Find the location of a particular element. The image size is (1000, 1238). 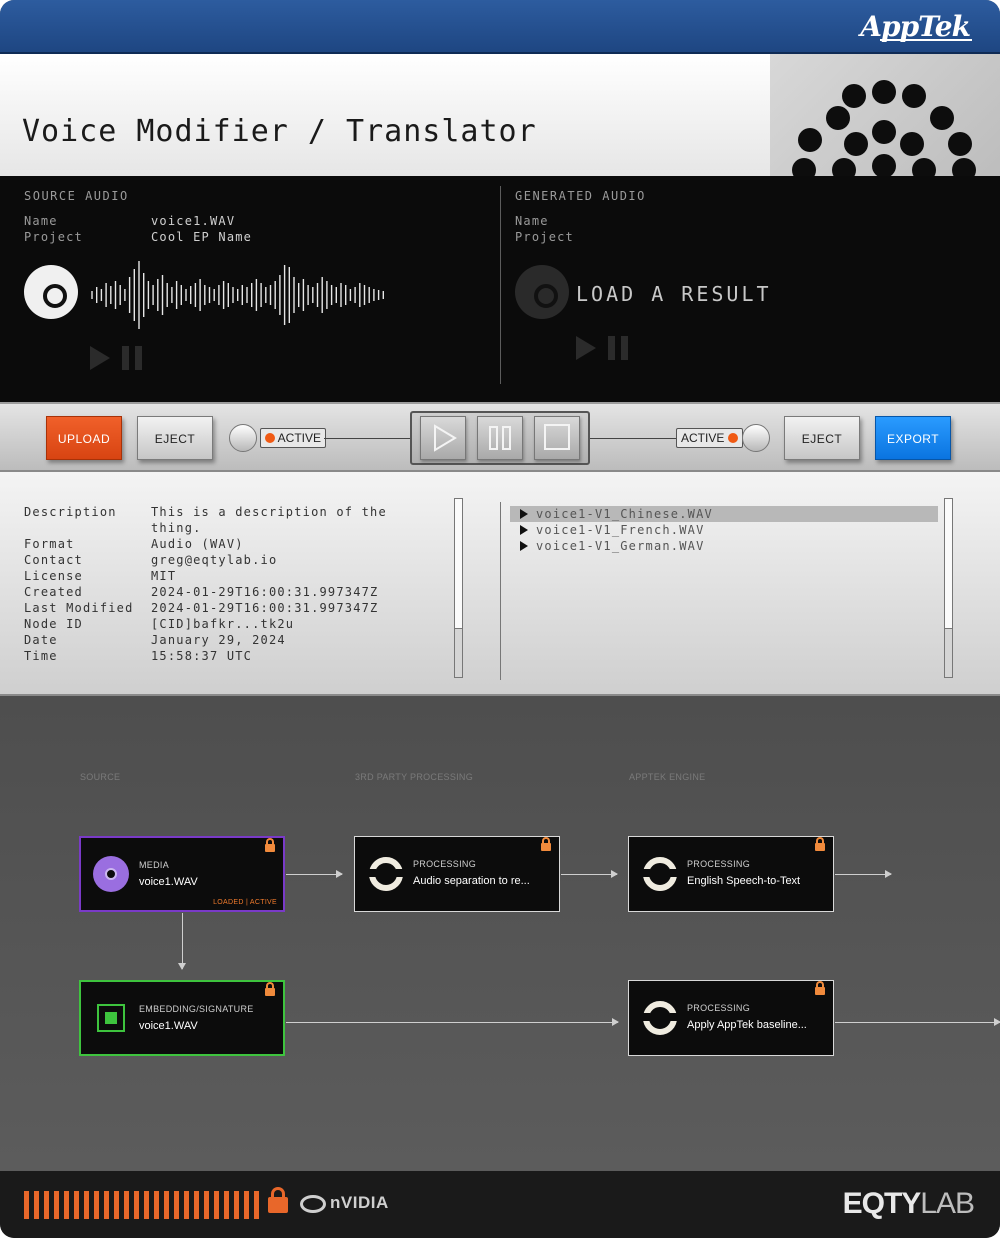

node-kind: PROCESSING is located at coordinates (445, 864).